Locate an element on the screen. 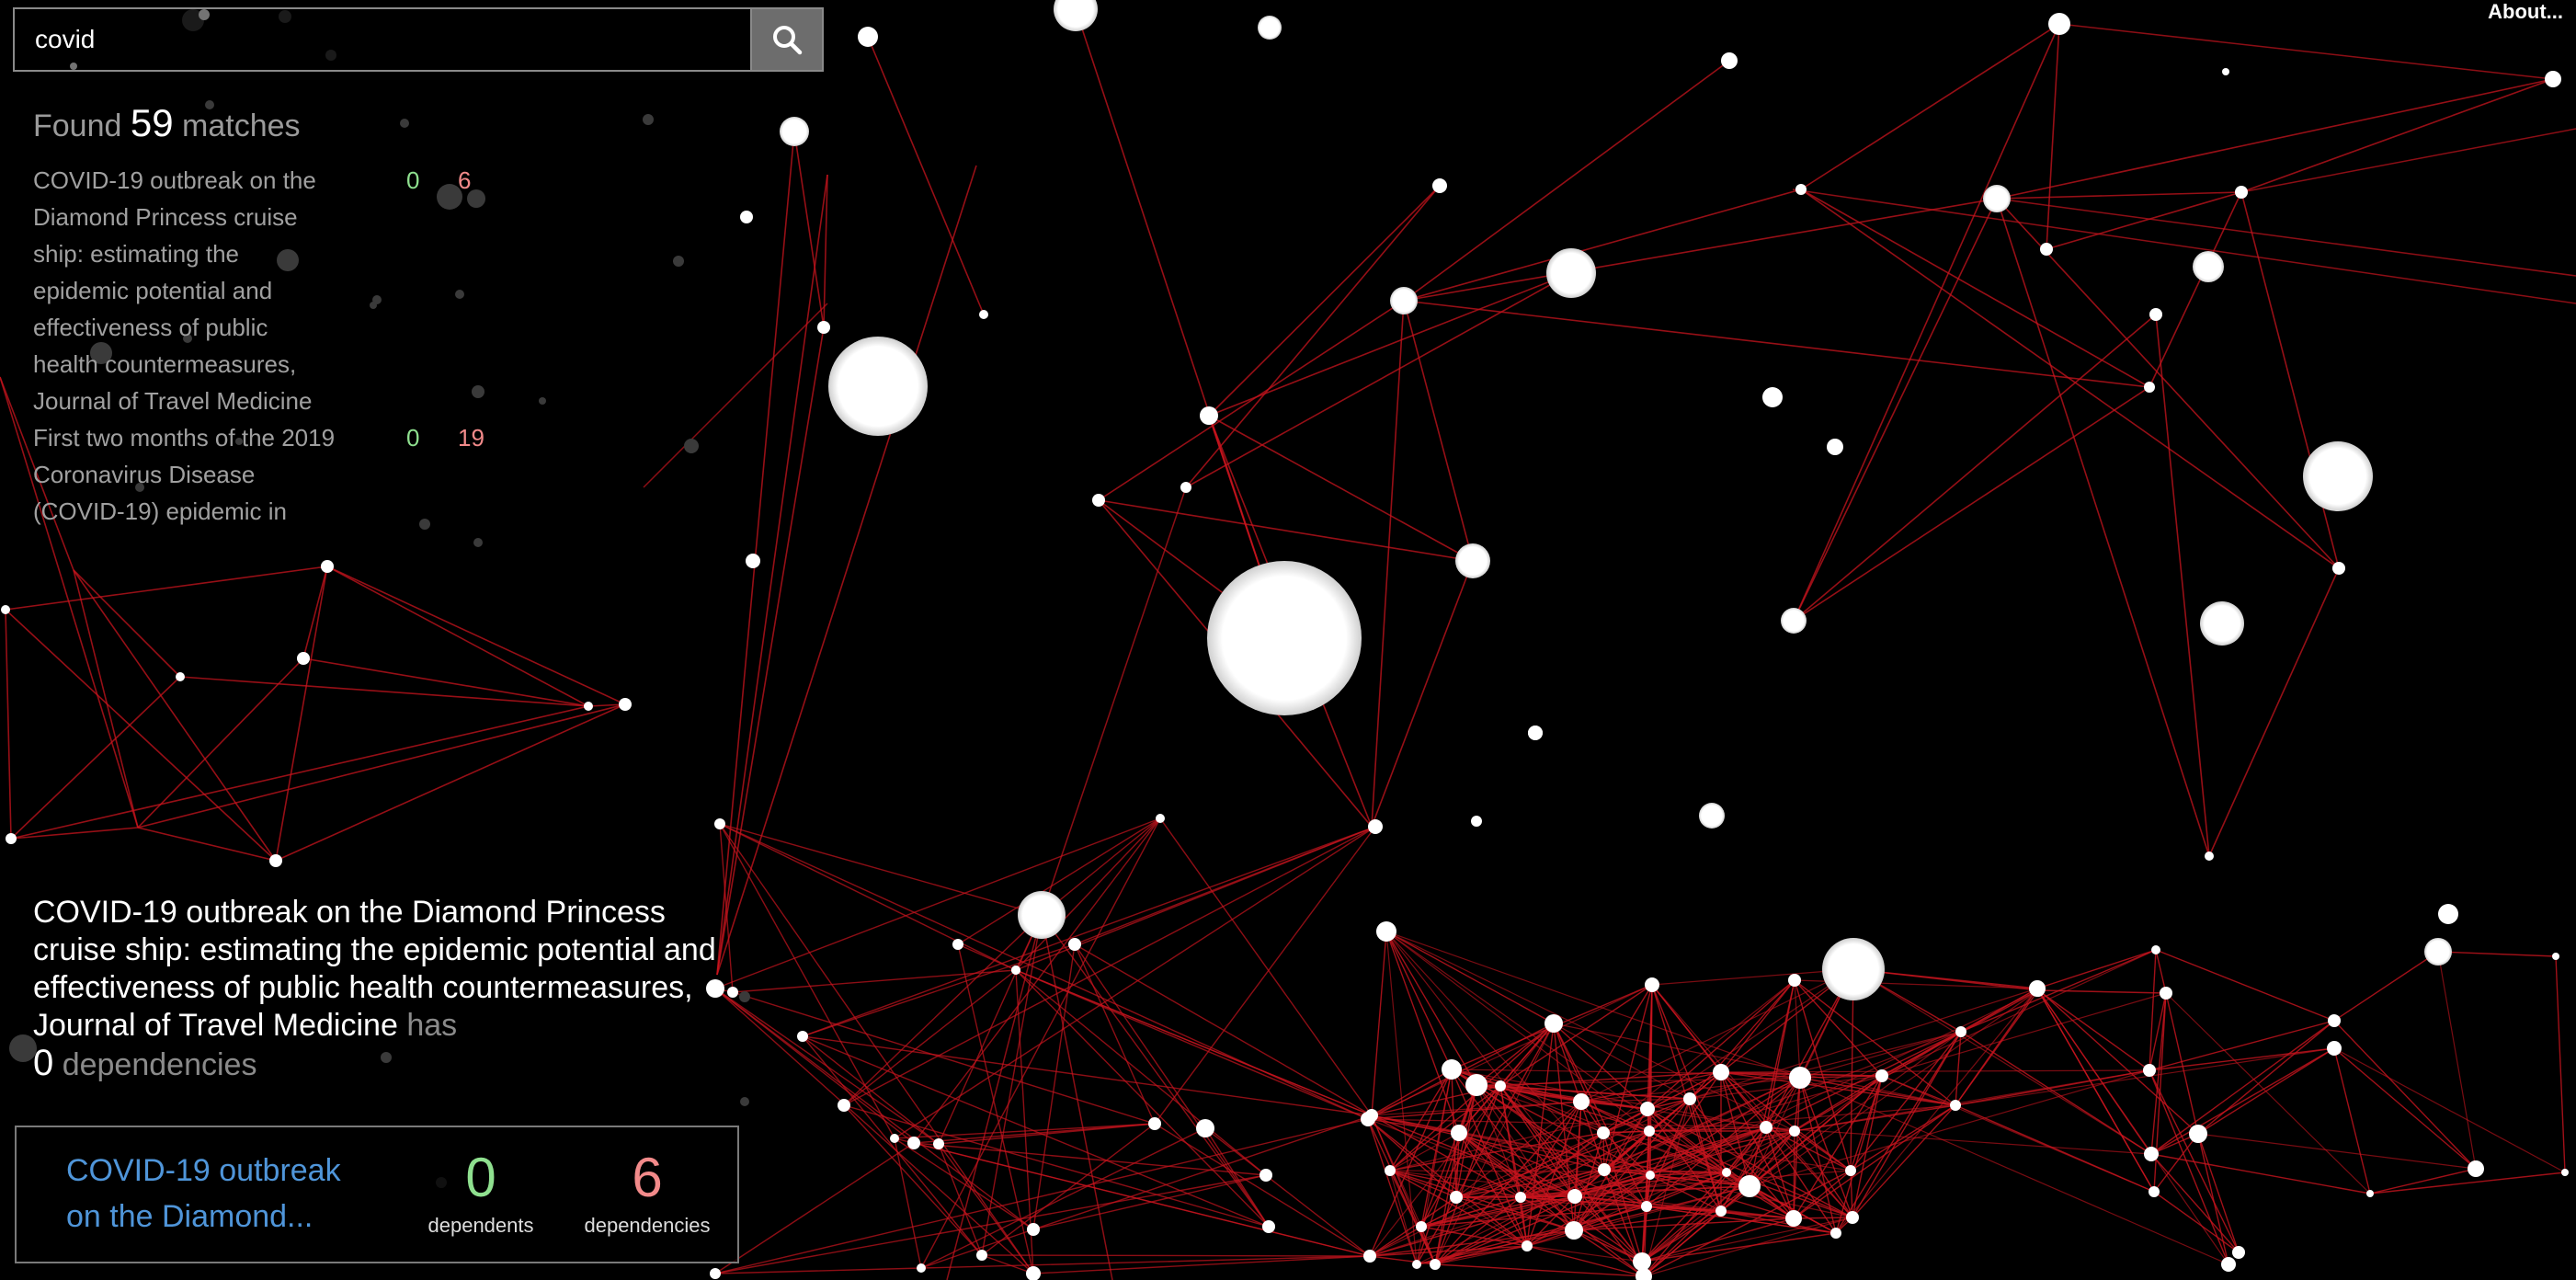  dependencies-stat: 6 dependencies is located at coordinates (647, 1192).